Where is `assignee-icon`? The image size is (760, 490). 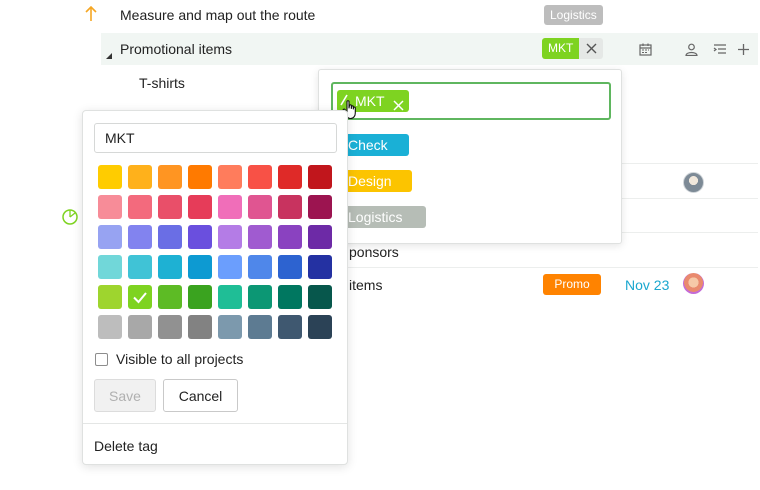
assignee-icon is located at coordinates (691, 49).